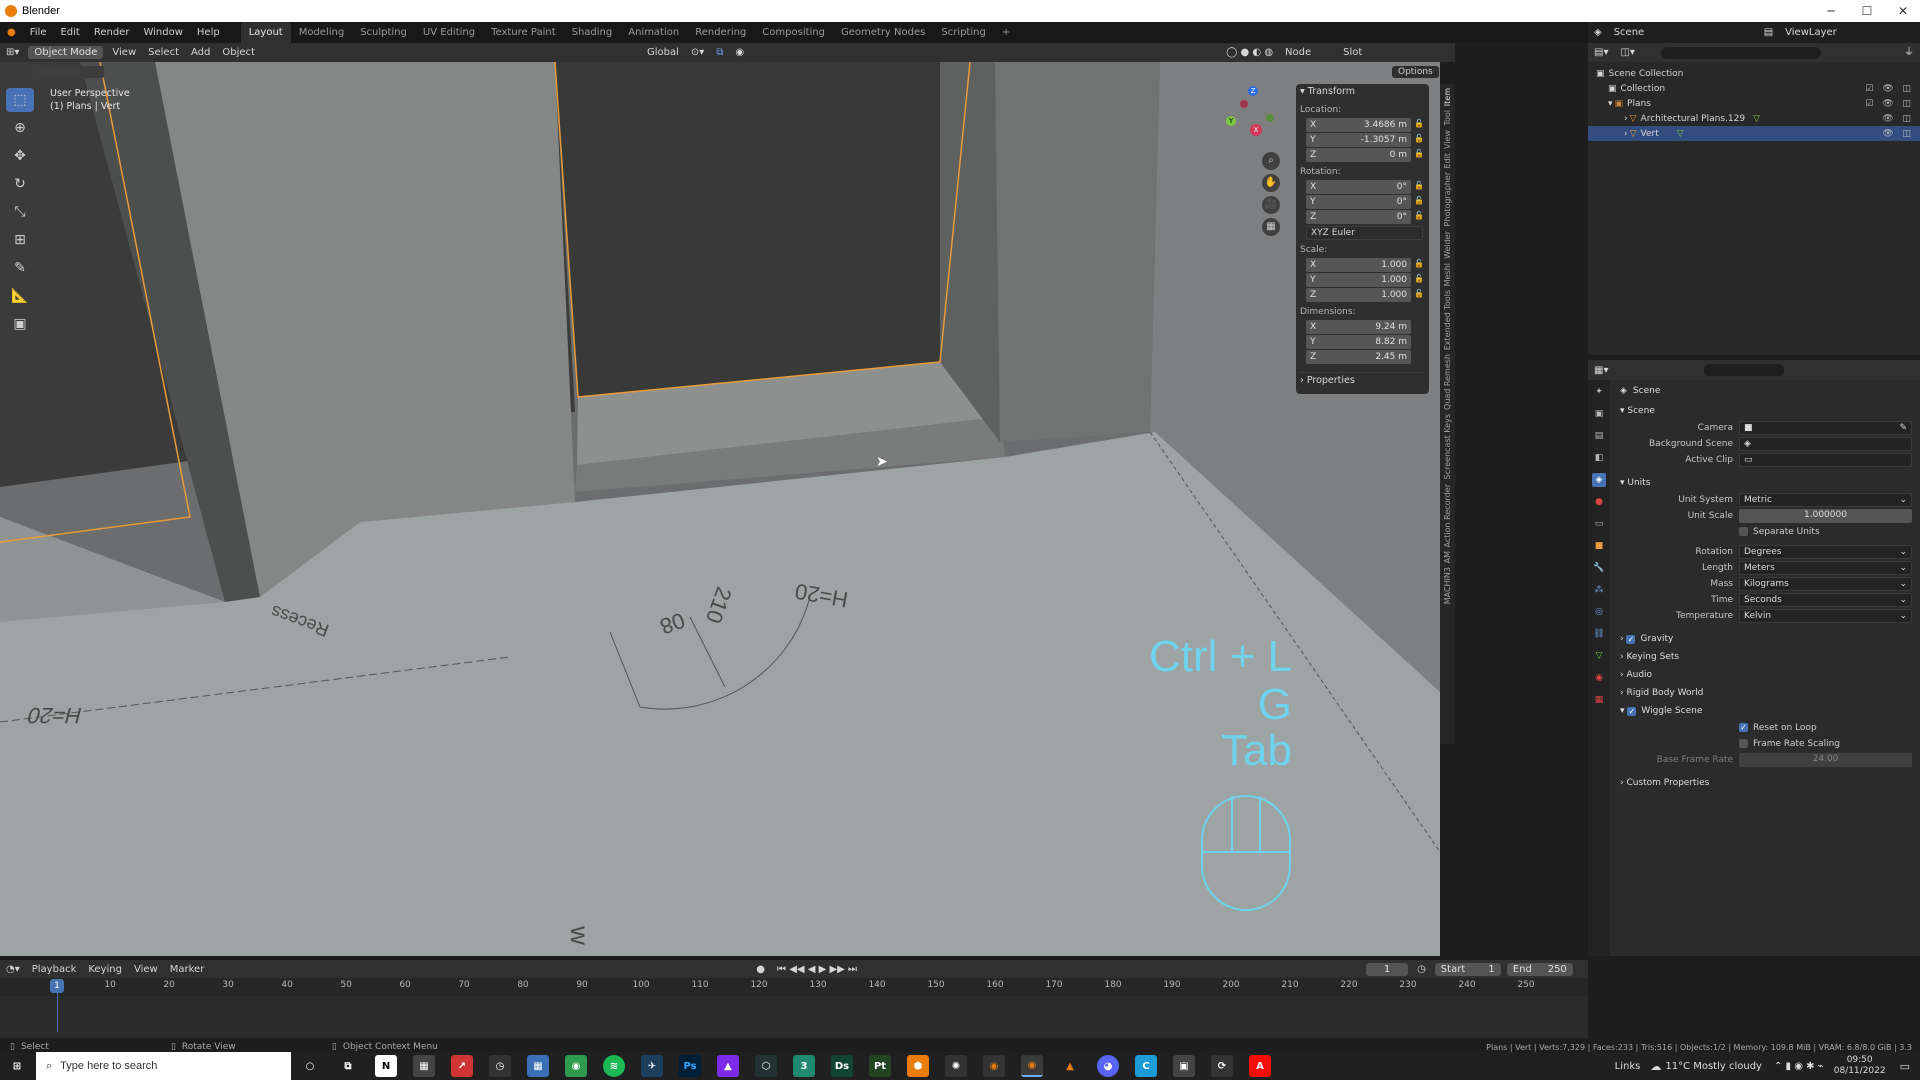 The image size is (1920, 1080). Describe the element at coordinates (1447, 274) in the screenshot. I see `sidebar-tab-meshi: MeshI` at that location.